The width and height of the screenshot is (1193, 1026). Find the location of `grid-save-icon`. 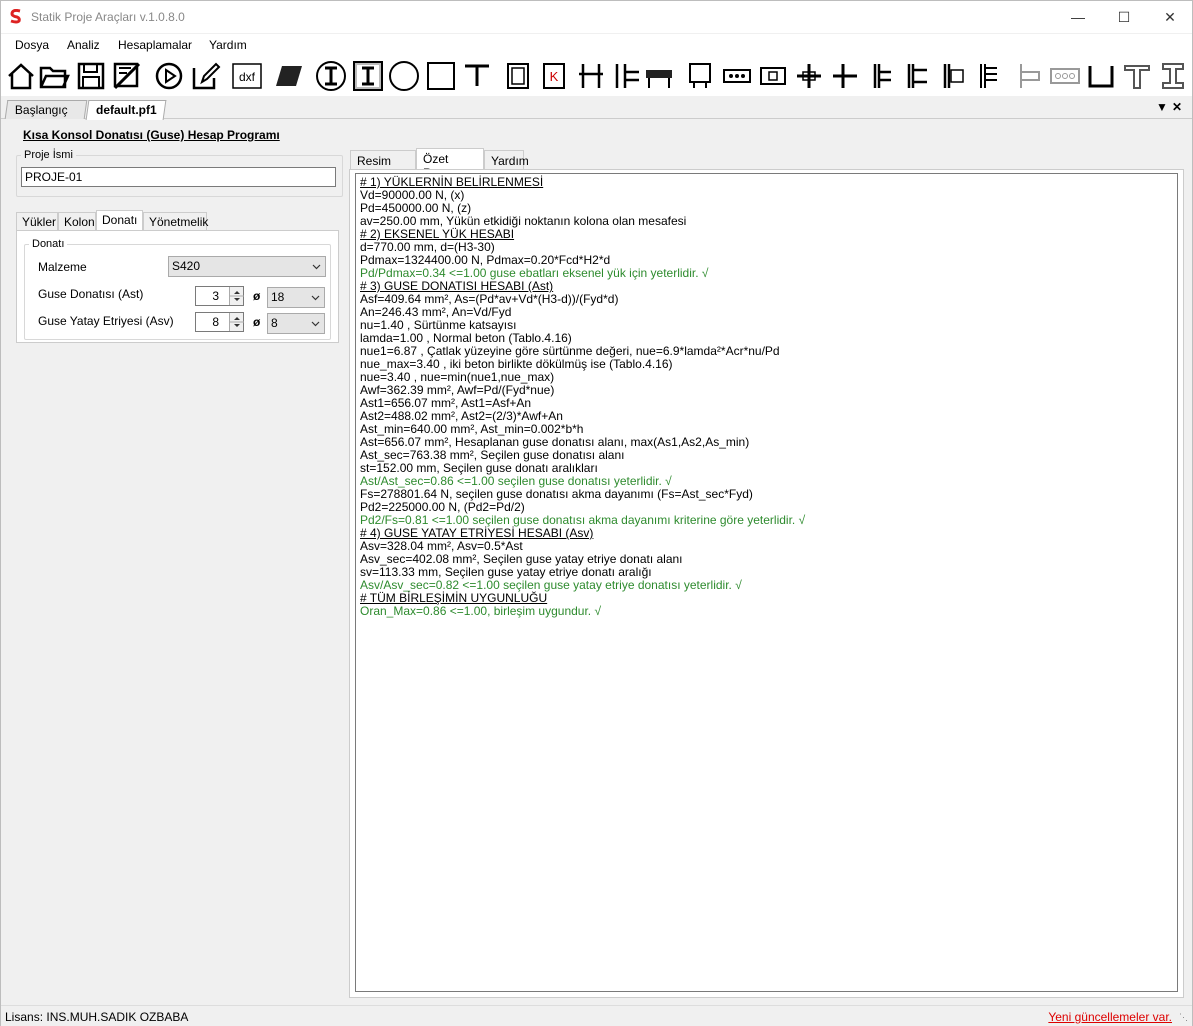

grid-save-icon is located at coordinates (127, 76).